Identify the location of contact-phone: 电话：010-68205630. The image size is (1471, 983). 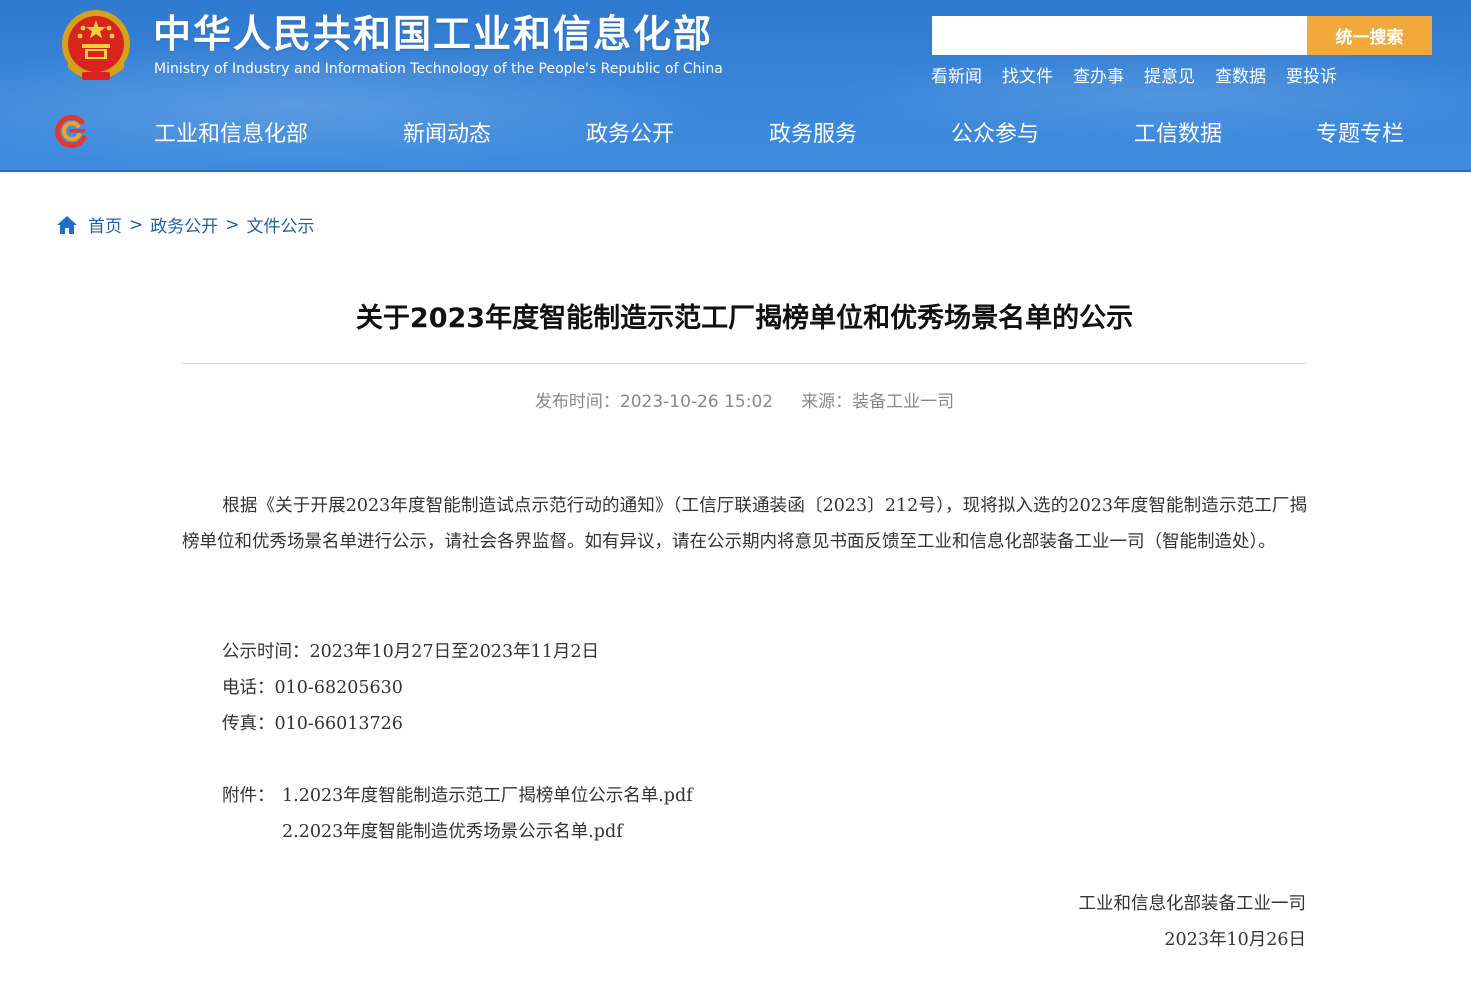
(312, 688).